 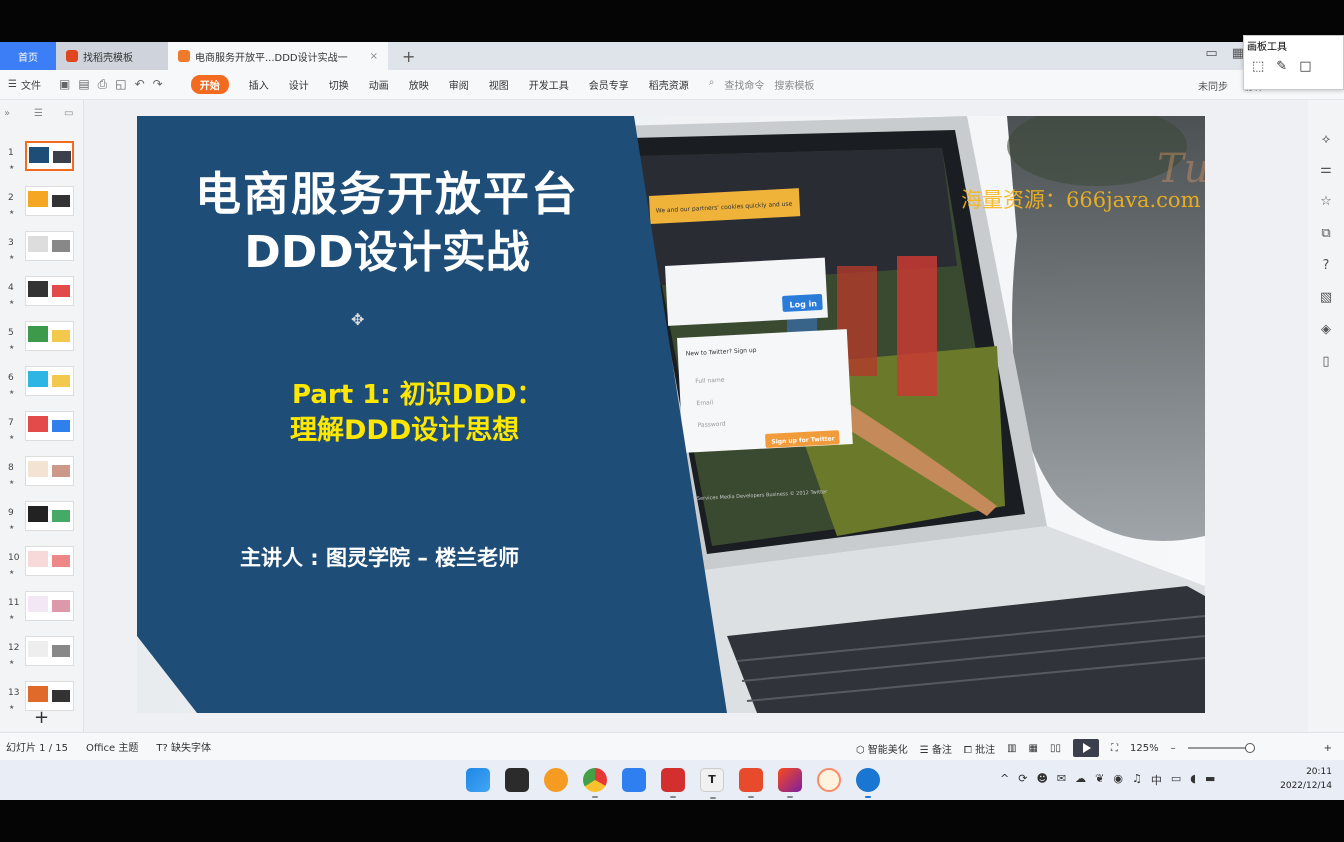 I want to click on undo-icon: ↶, so click(x=140, y=84).